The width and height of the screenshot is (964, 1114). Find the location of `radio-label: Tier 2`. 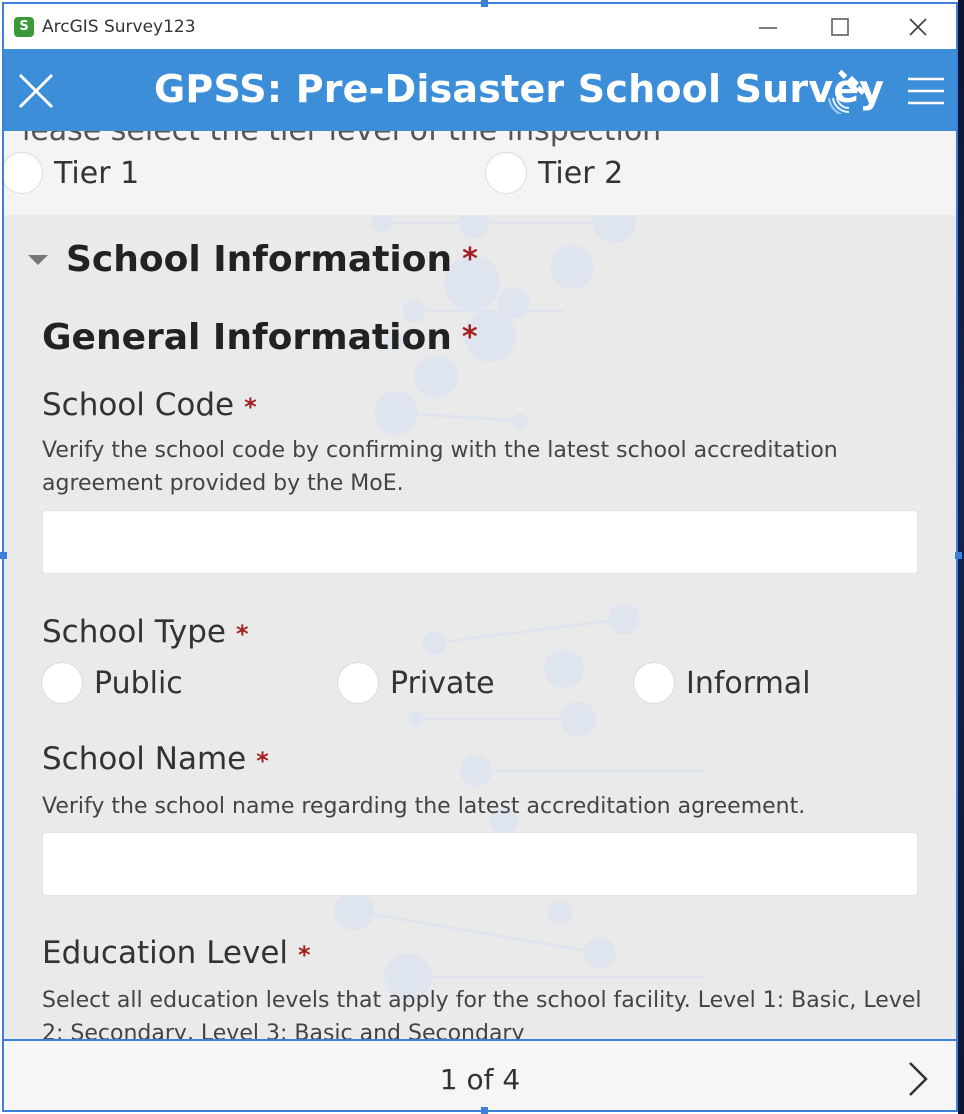

radio-label: Tier 2 is located at coordinates (581, 173).